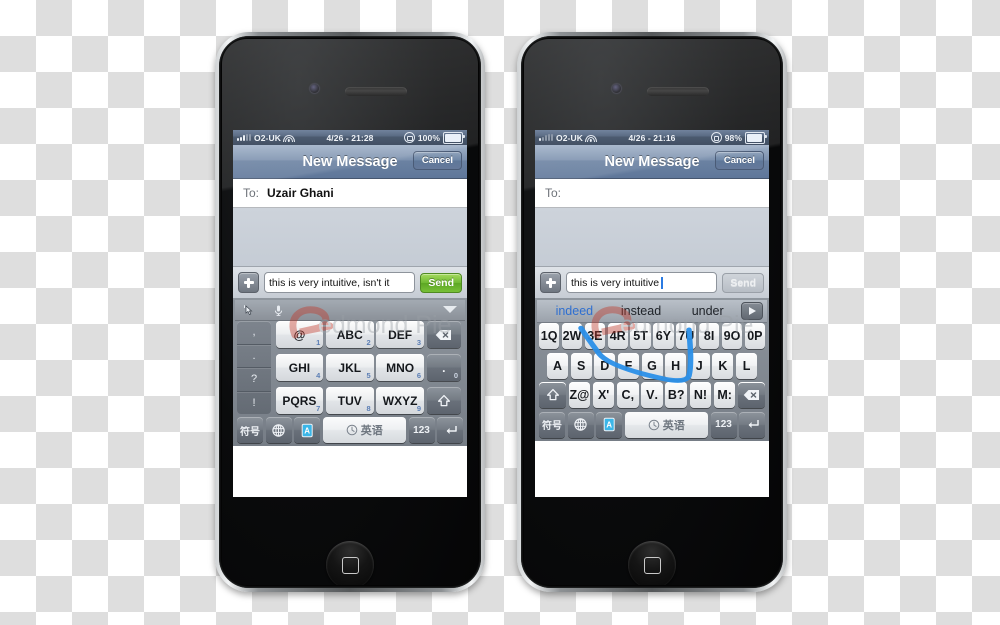  What do you see at coordinates (676, 395) in the screenshot?
I see `key-b: B ?` at bounding box center [676, 395].